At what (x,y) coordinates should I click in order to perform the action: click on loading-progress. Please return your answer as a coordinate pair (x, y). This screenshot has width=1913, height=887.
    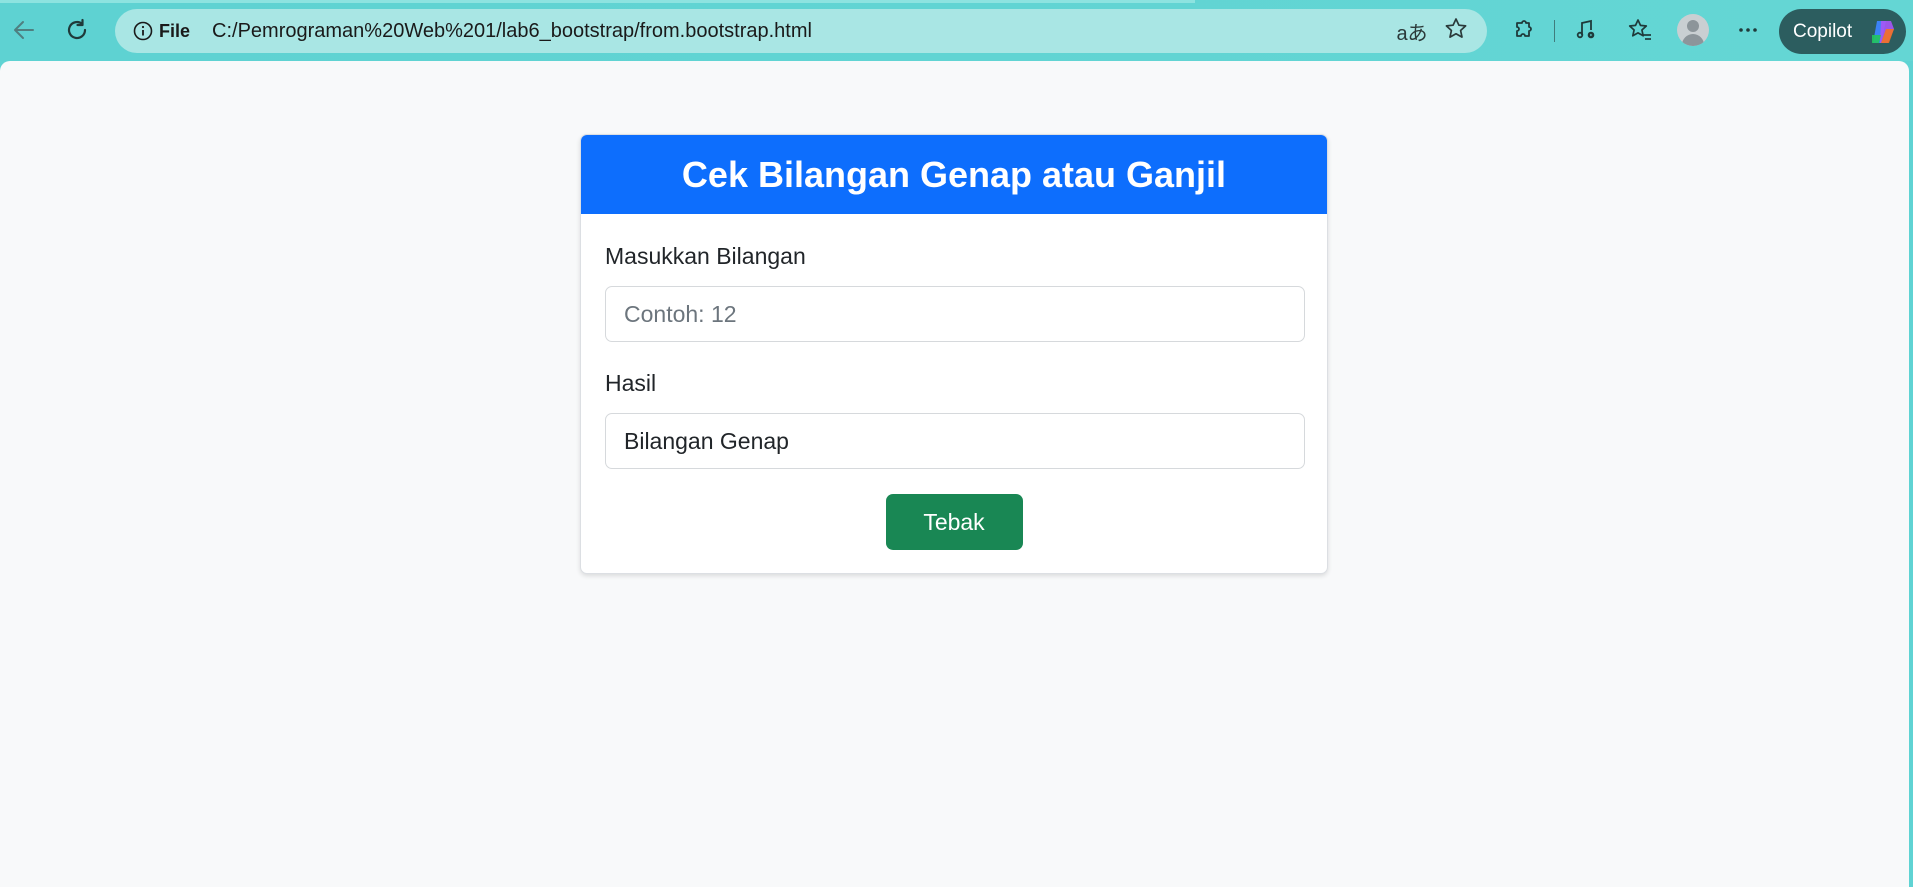
    Looking at the image, I should click on (597, 1).